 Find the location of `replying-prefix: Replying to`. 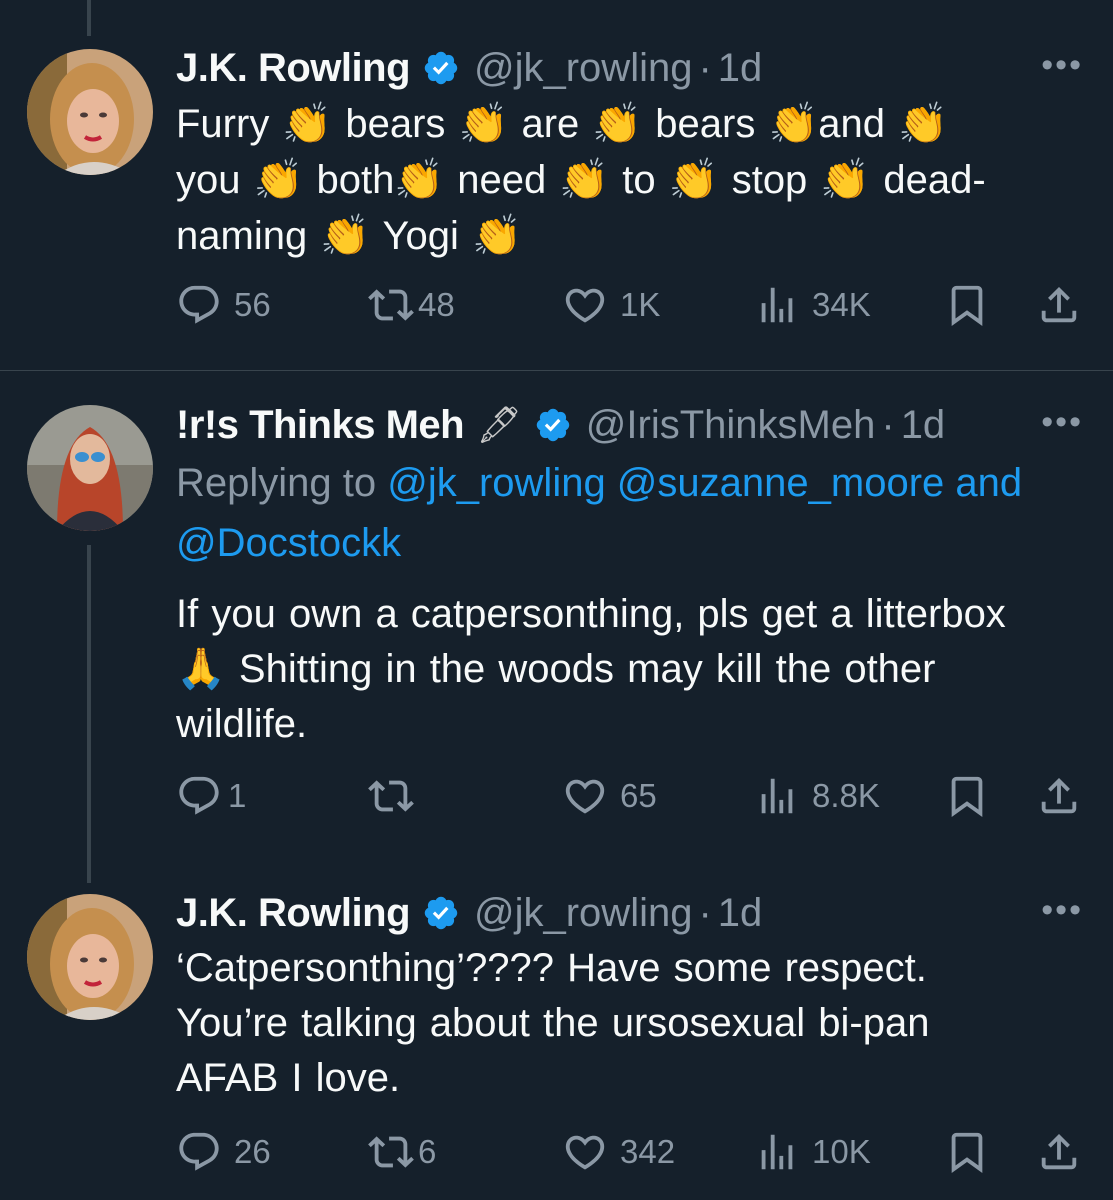

replying-prefix: Replying to is located at coordinates (282, 483).